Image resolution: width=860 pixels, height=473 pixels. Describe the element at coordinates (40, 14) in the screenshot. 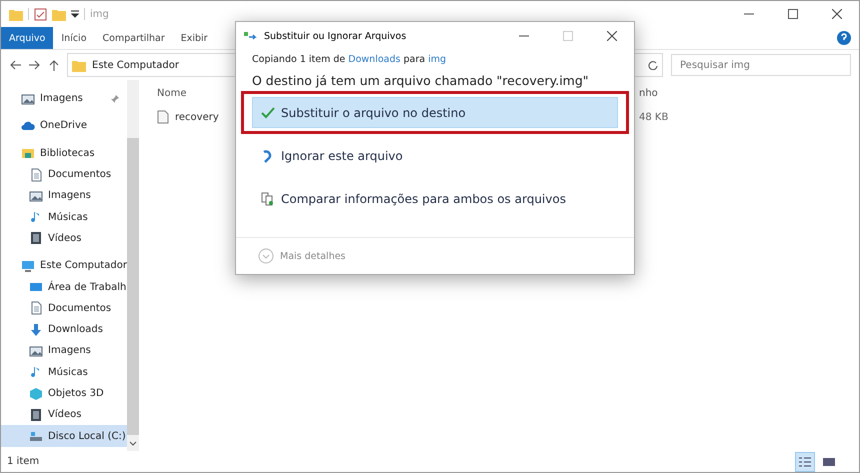

I see `properties-icon` at that location.